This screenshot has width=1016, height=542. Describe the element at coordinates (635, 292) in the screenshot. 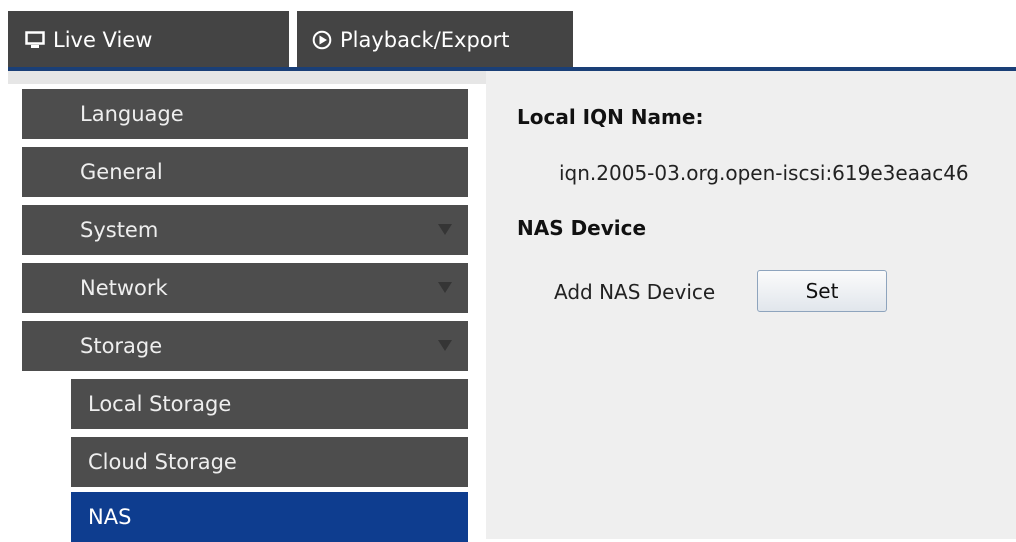

I see `add-nas-device-label: Add NAS Device` at that location.